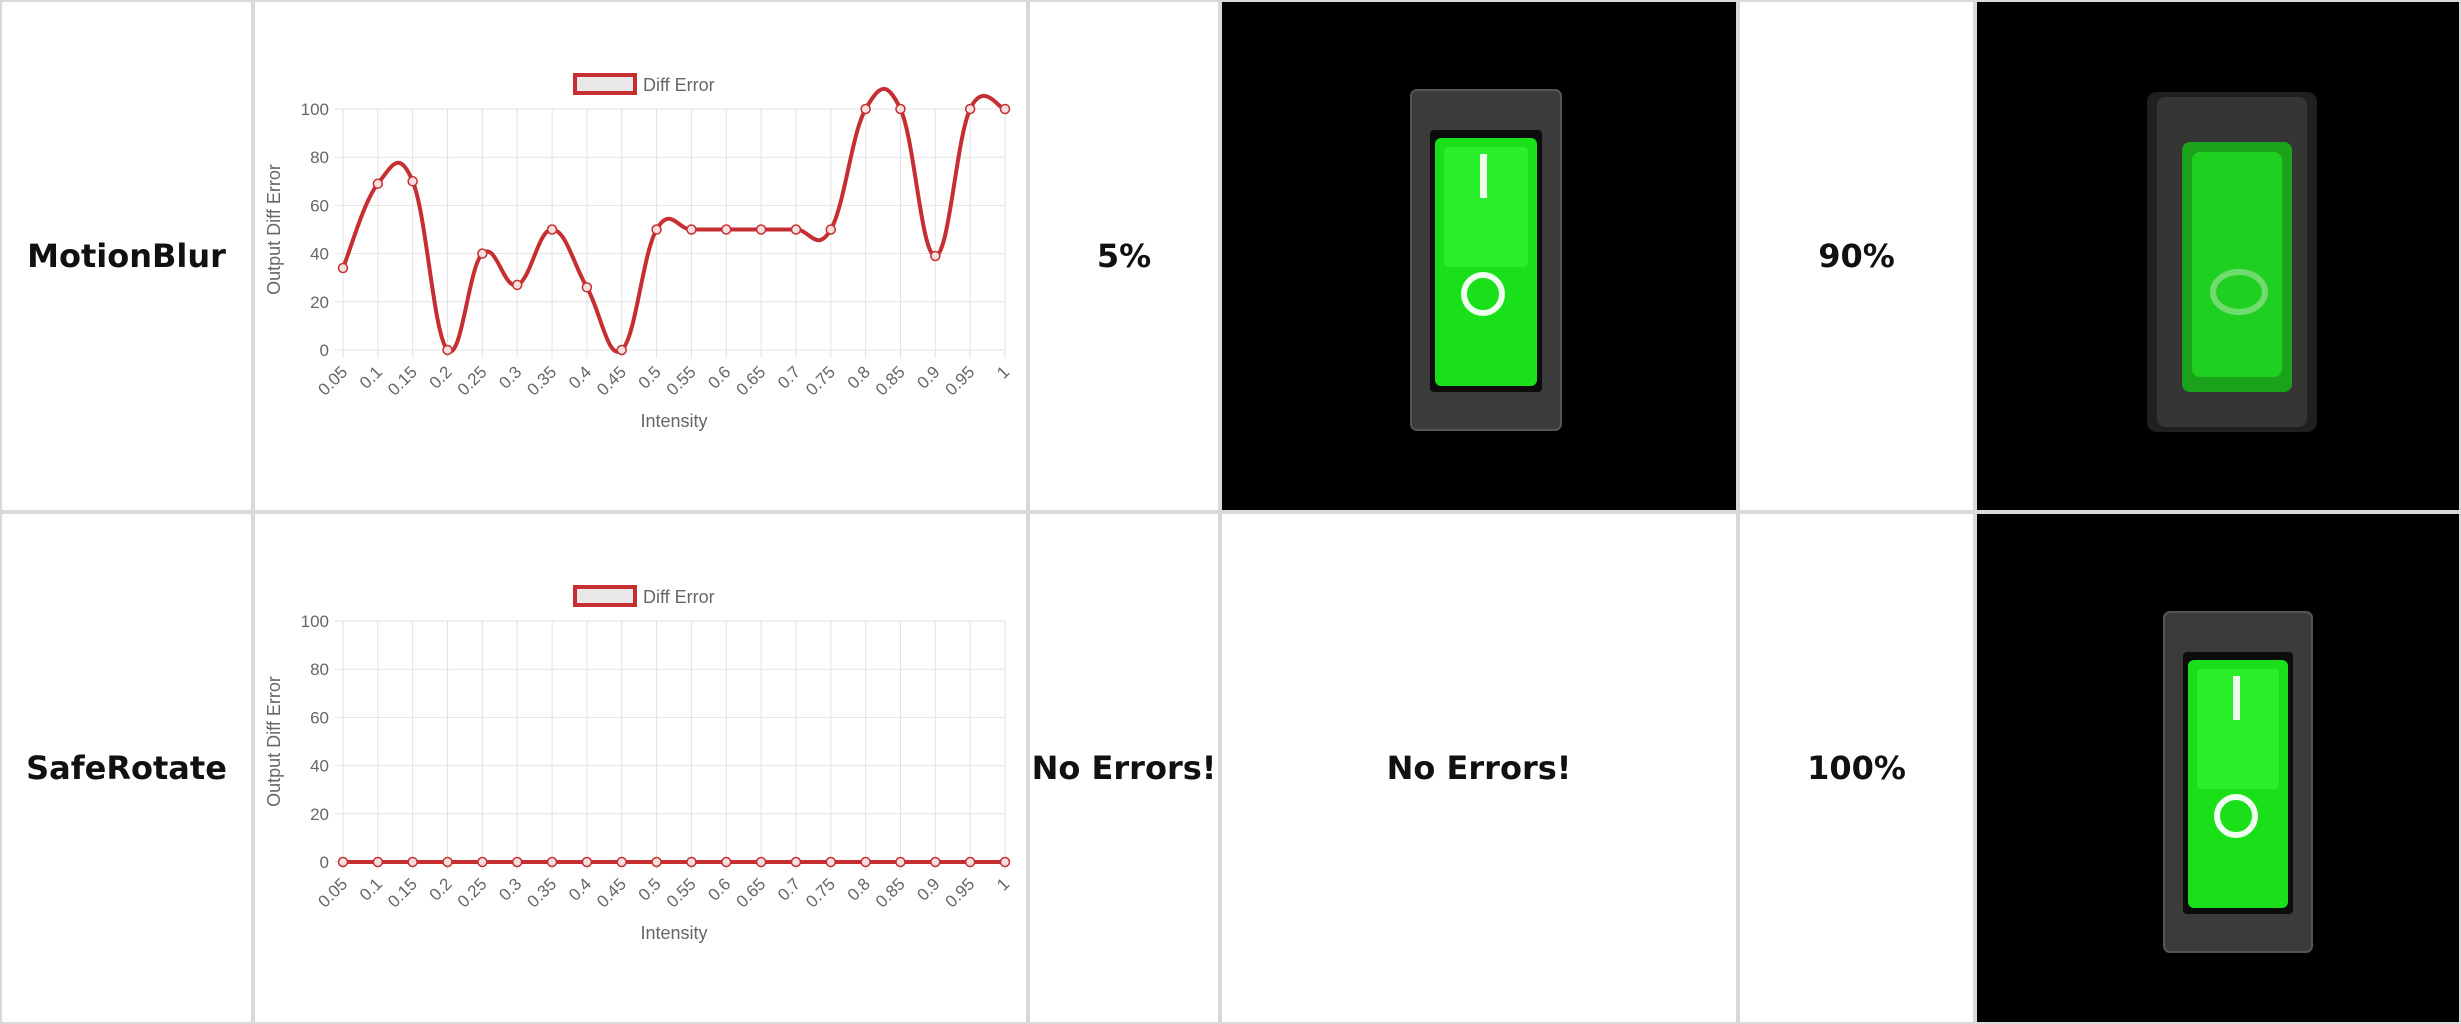 This screenshot has width=2461, height=1024. What do you see at coordinates (371, 377) in the screenshot?
I see `x-tick-label: 0.1` at bounding box center [371, 377].